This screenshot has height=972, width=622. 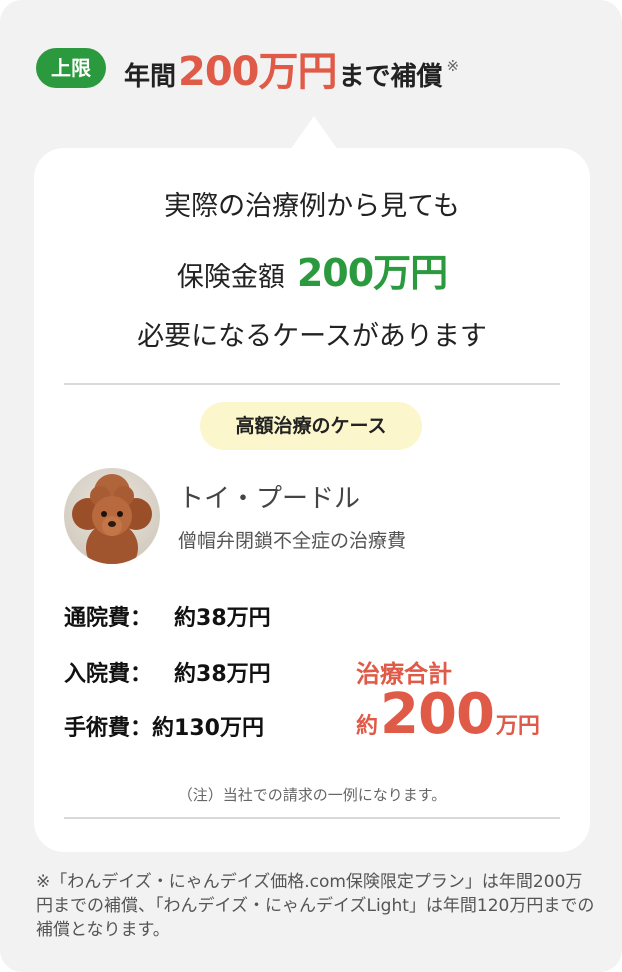 I want to click on divider-top, so click(x=312, y=384).